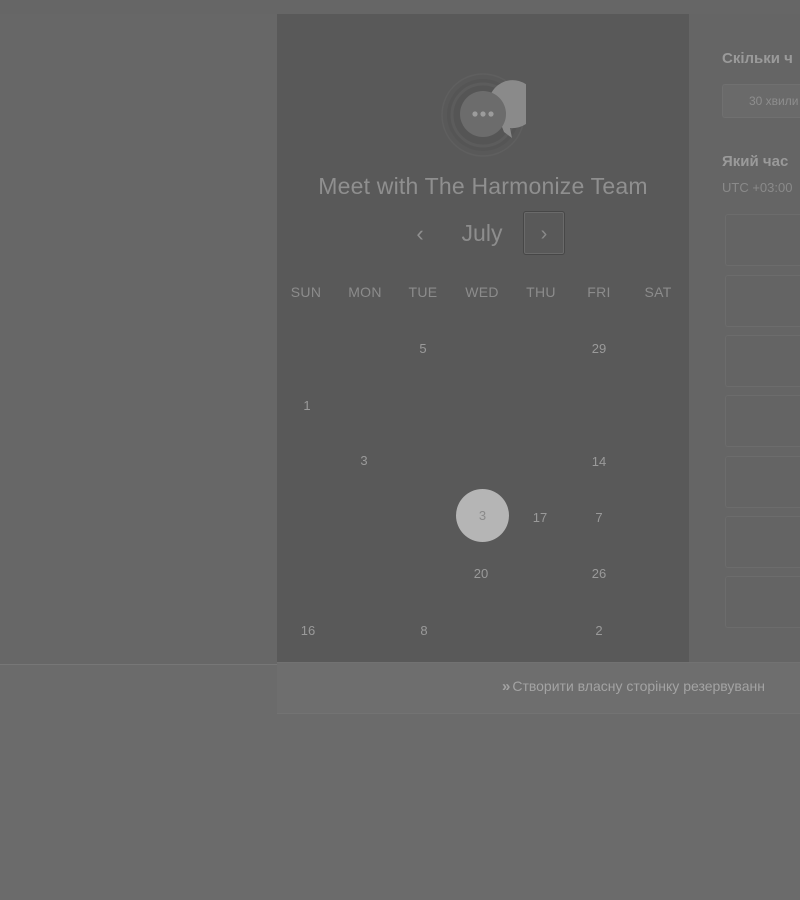 The height and width of the screenshot is (900, 800). I want to click on duration-select: 30 хвили, so click(761, 101).